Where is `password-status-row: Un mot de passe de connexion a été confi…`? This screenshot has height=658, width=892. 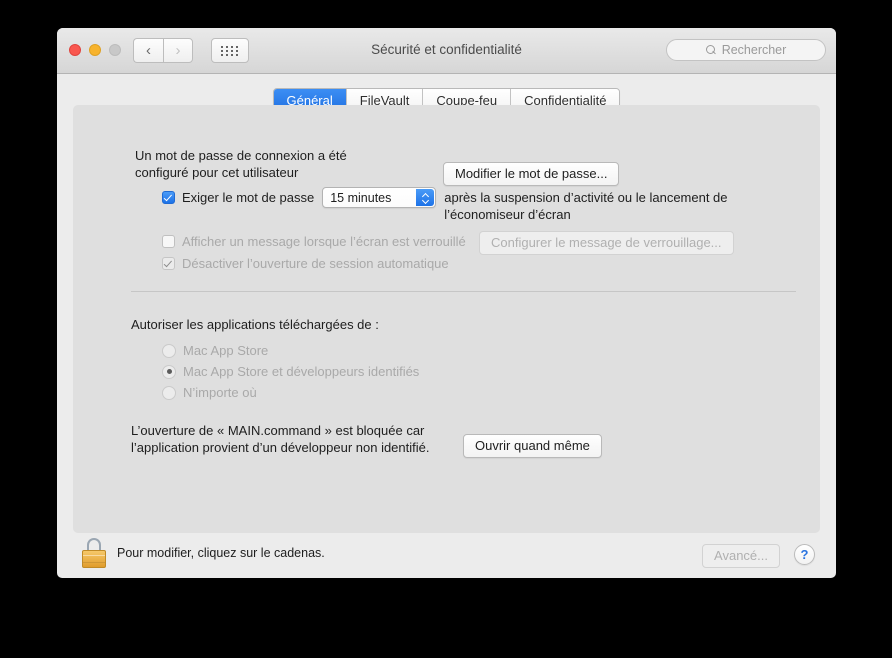 password-status-row: Un mot de passe de connexion a été confi… is located at coordinates (455, 166).